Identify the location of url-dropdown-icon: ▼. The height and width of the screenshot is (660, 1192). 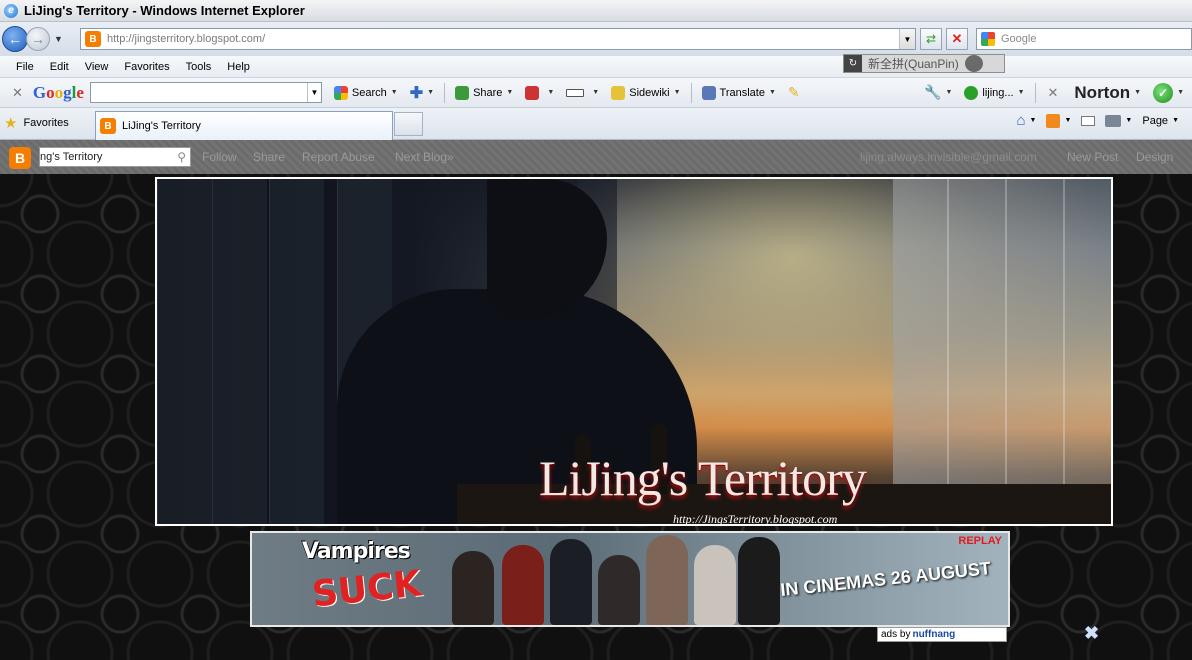
(907, 39).